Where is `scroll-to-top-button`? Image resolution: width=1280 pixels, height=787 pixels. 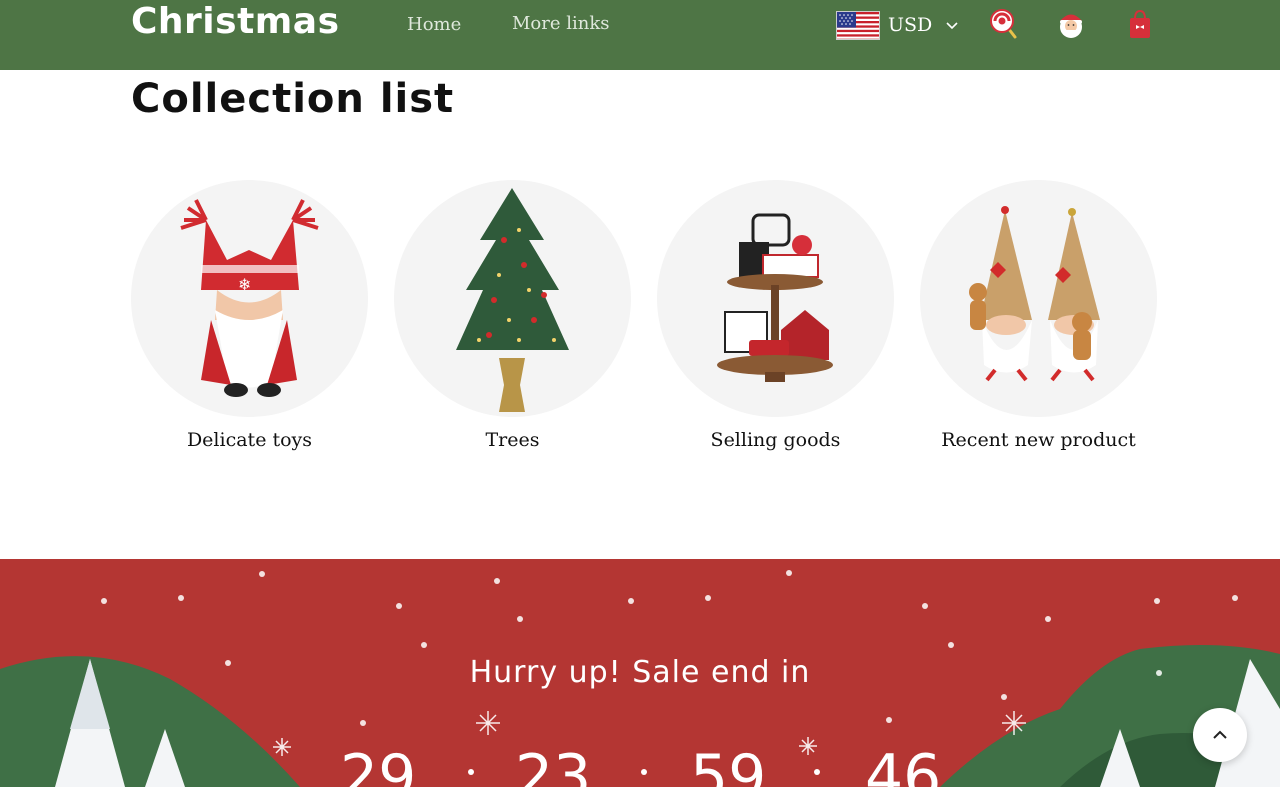
scroll-to-top-button is located at coordinates (1220, 735).